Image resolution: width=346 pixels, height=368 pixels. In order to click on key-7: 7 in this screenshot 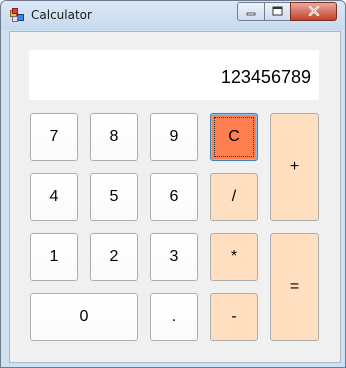, I will do `click(54, 137)`.